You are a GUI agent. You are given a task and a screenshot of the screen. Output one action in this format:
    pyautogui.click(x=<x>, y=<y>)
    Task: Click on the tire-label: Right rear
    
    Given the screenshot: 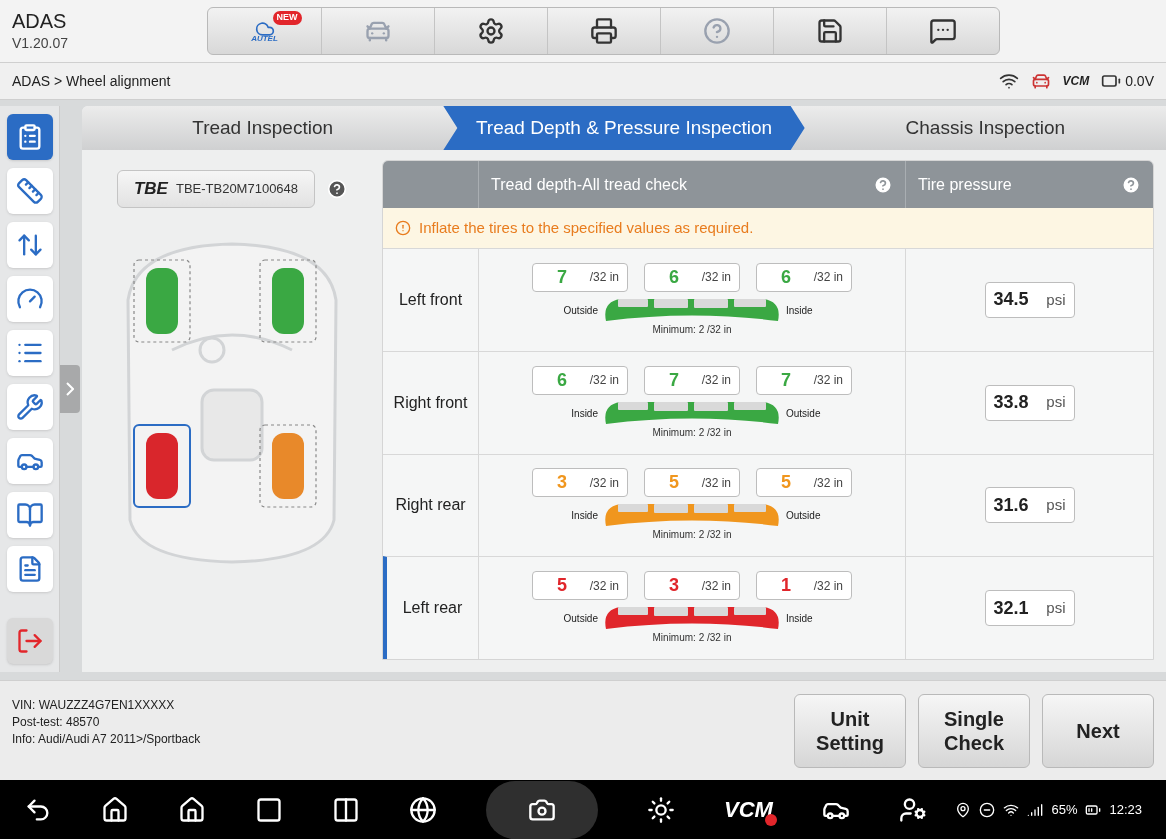 What is the action you would take?
    pyautogui.click(x=430, y=505)
    